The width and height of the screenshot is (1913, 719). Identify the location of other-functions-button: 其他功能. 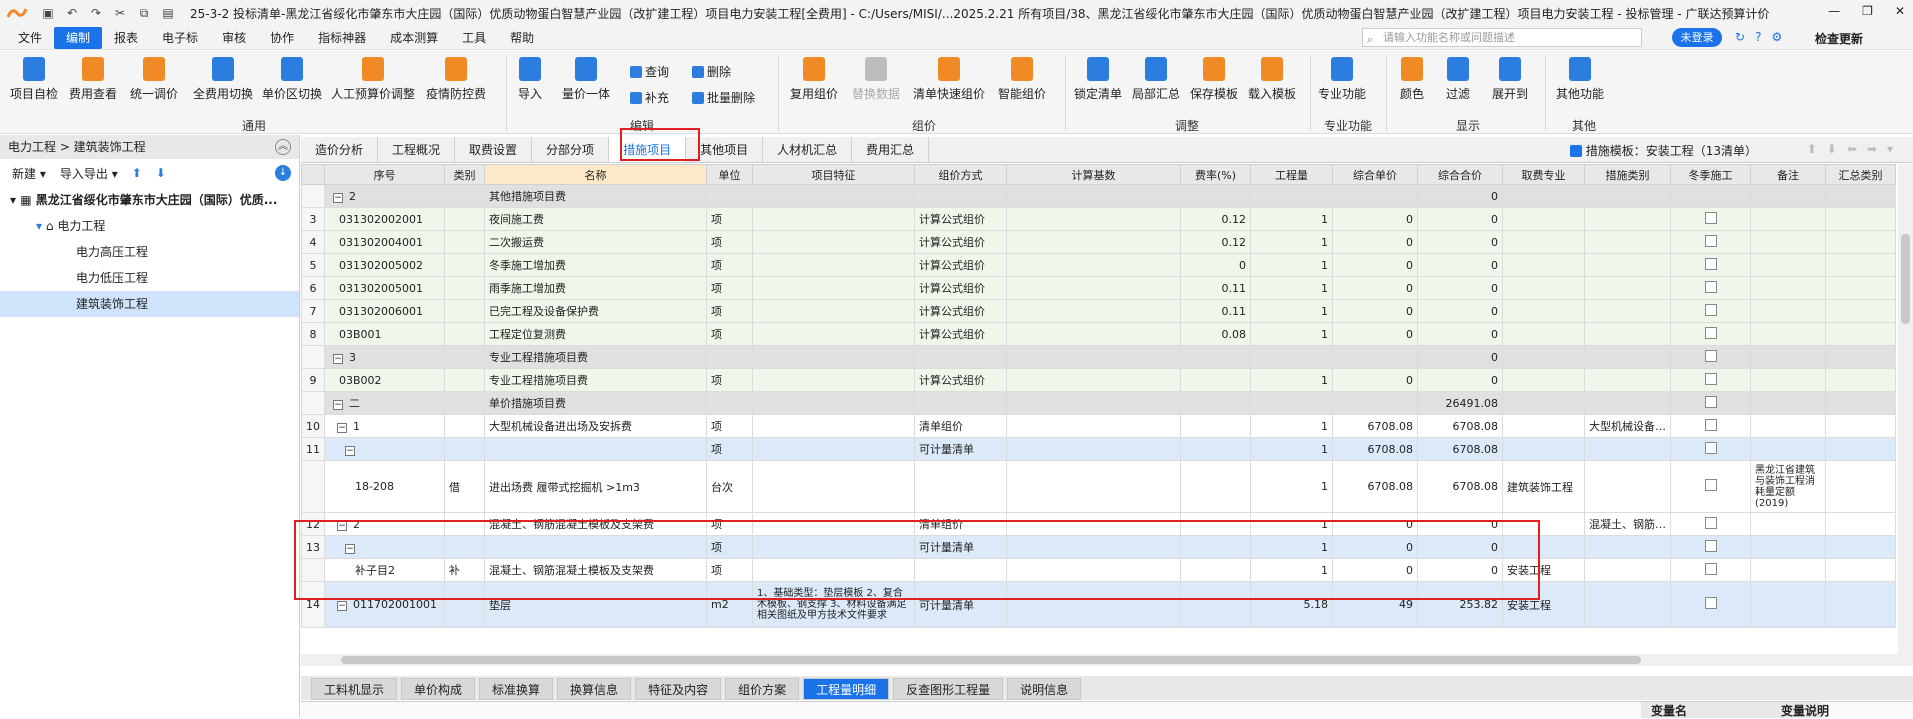
(1580, 79).